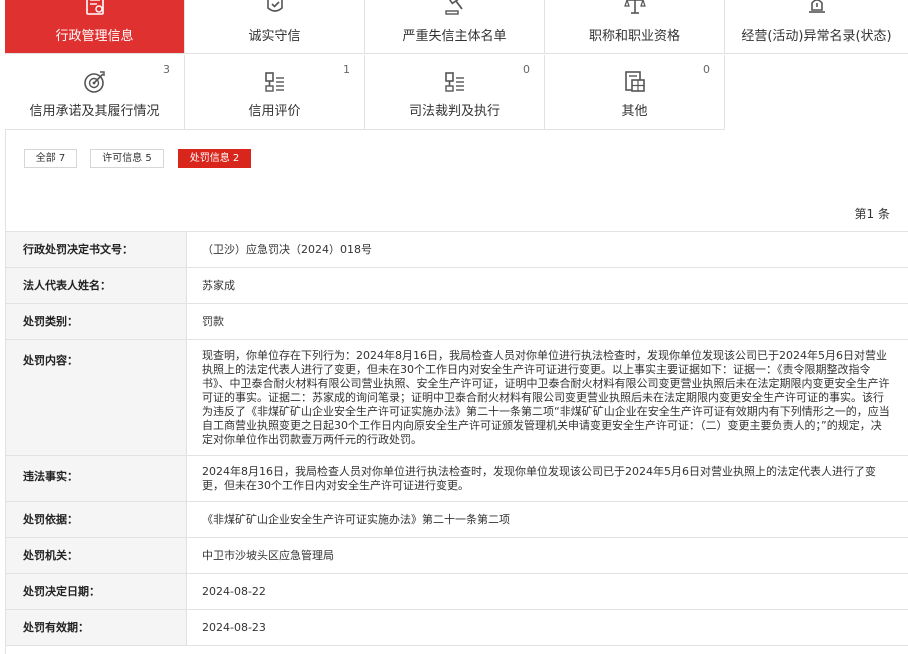 Image resolution: width=908 pixels, height=654 pixels. I want to click on detail-label: 处罚决定日期：, so click(96, 591).